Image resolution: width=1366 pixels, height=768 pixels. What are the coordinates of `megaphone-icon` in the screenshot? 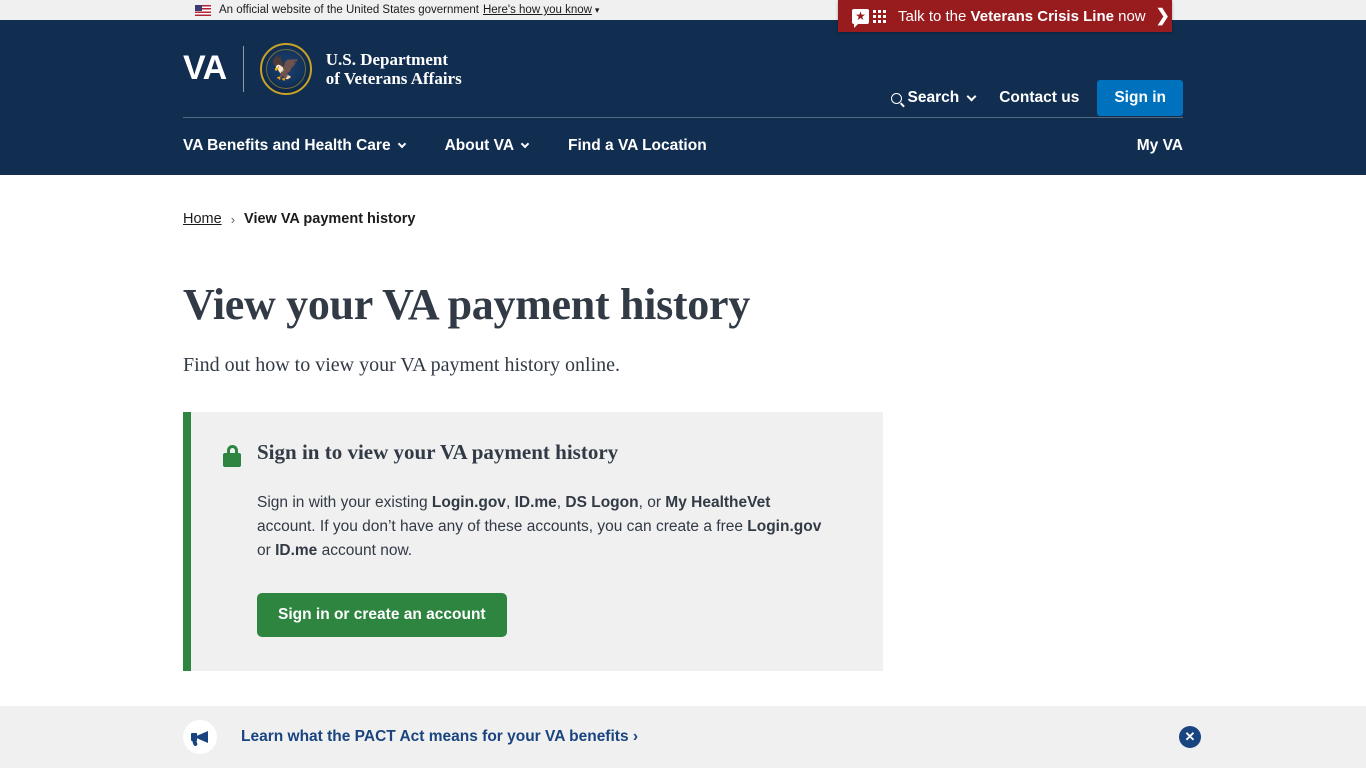 It's located at (200, 737).